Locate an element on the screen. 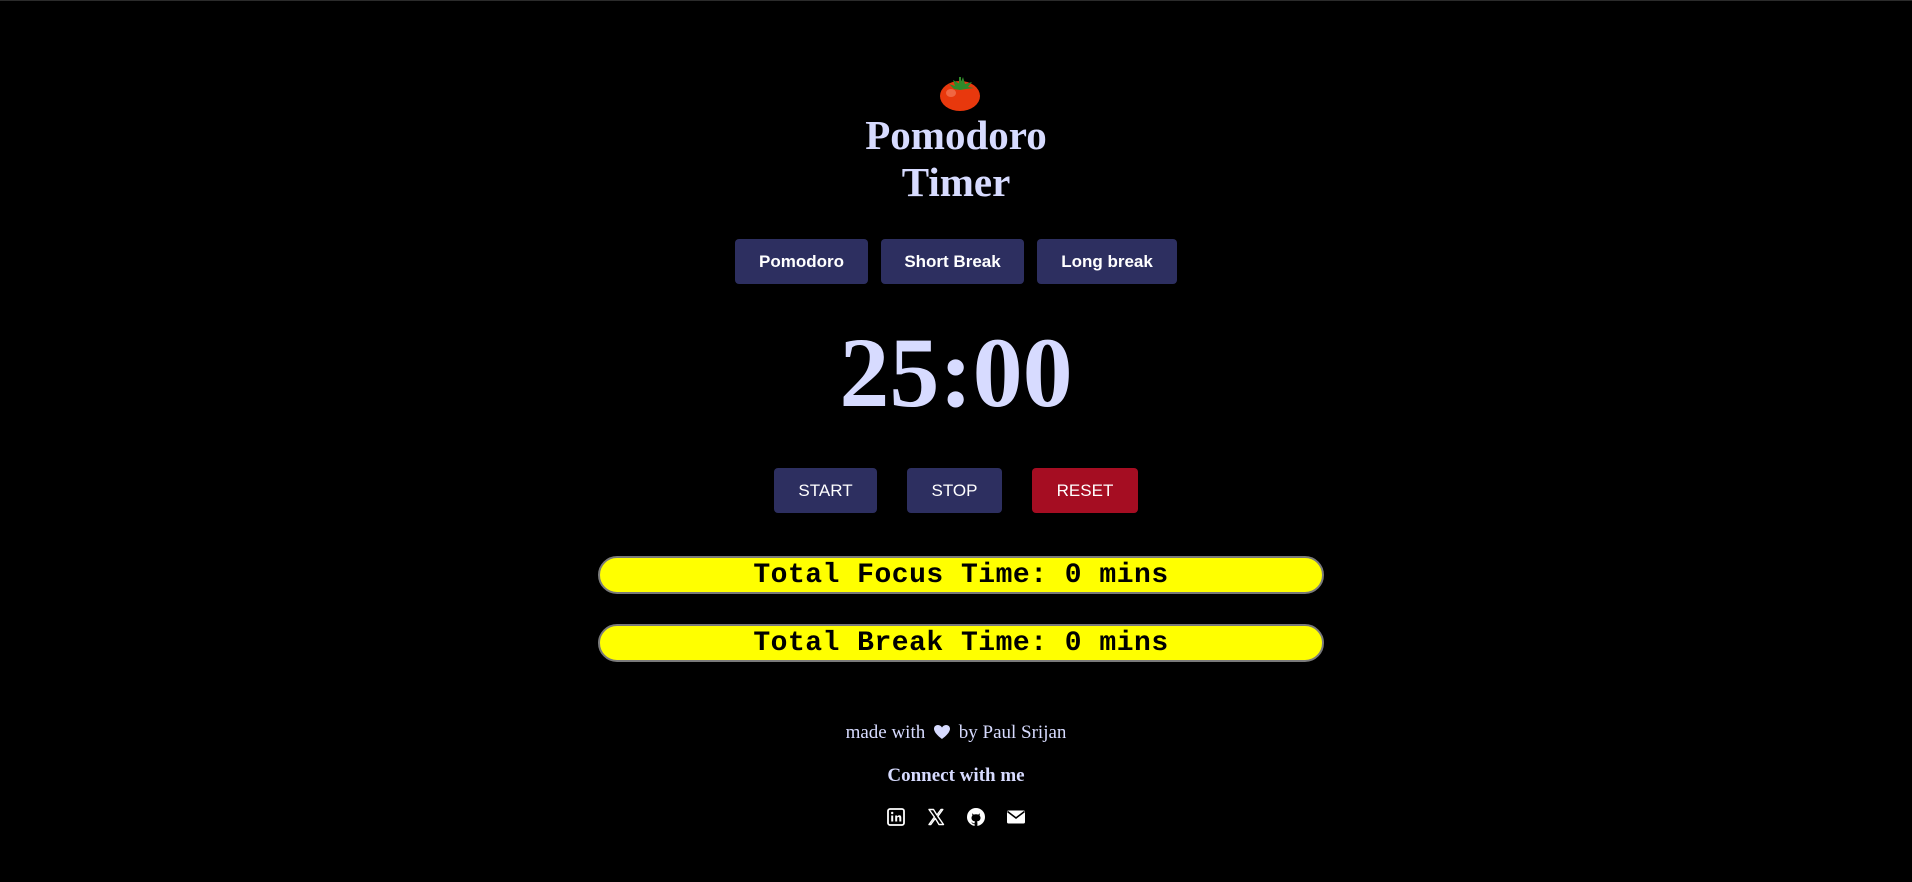 Image resolution: width=1912 pixels, height=882 pixels. author-text: by Paul Srijan is located at coordinates (1012, 732).